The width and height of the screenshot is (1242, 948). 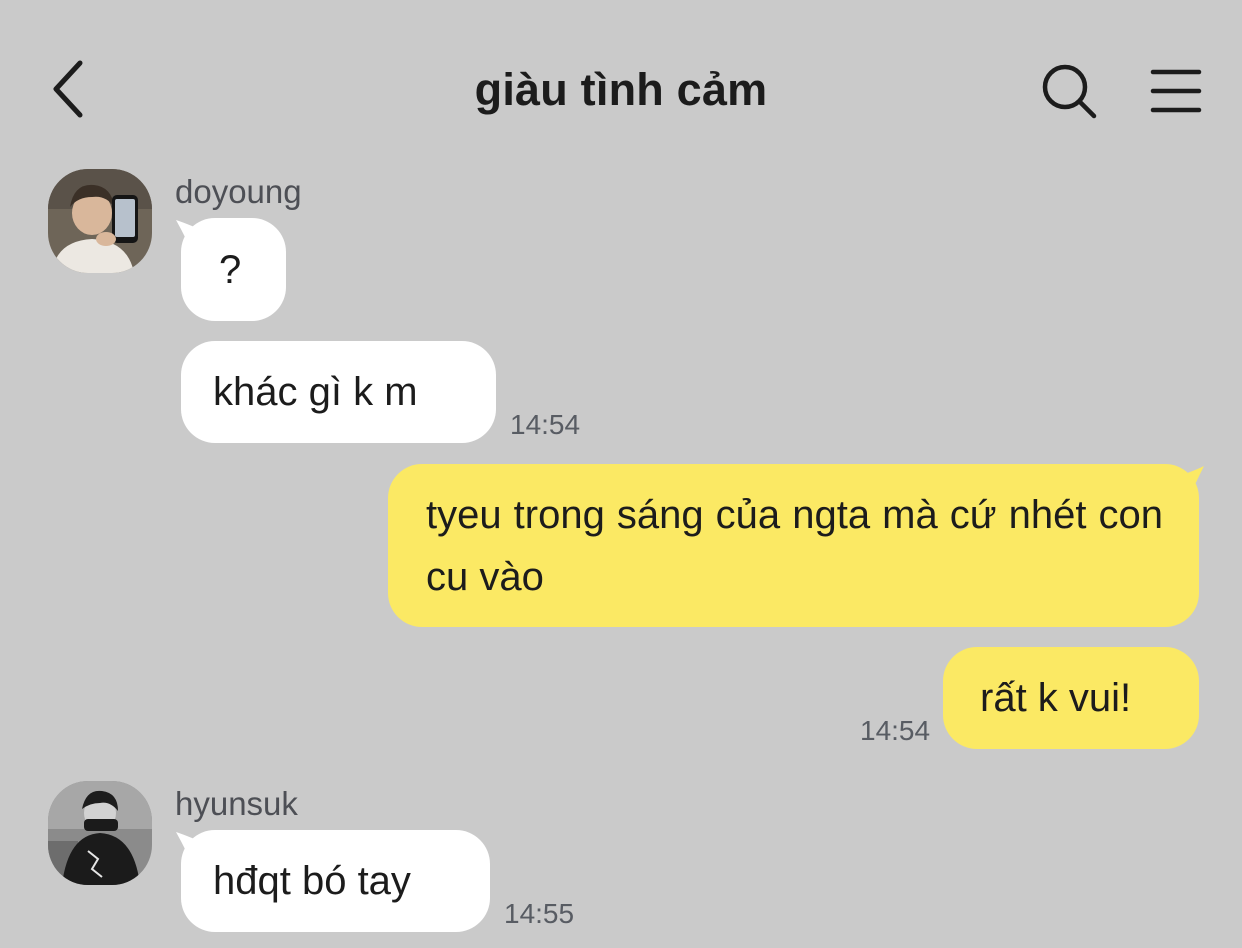 I want to click on menu-button, so click(x=1176, y=90).